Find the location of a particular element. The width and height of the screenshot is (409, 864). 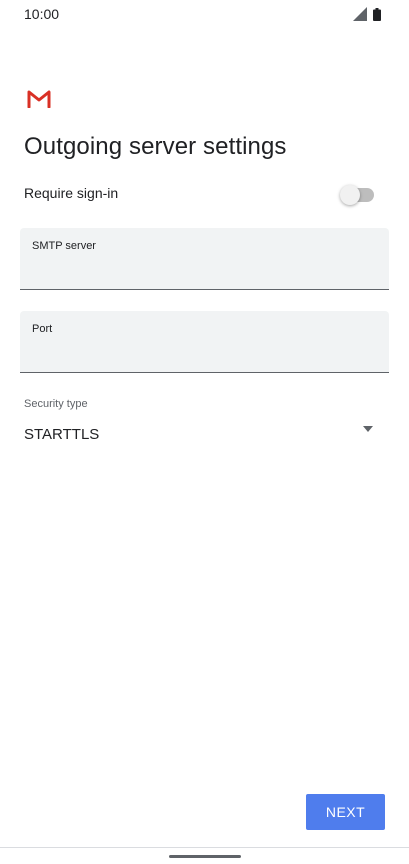

battery-icon is located at coordinates (377, 14).